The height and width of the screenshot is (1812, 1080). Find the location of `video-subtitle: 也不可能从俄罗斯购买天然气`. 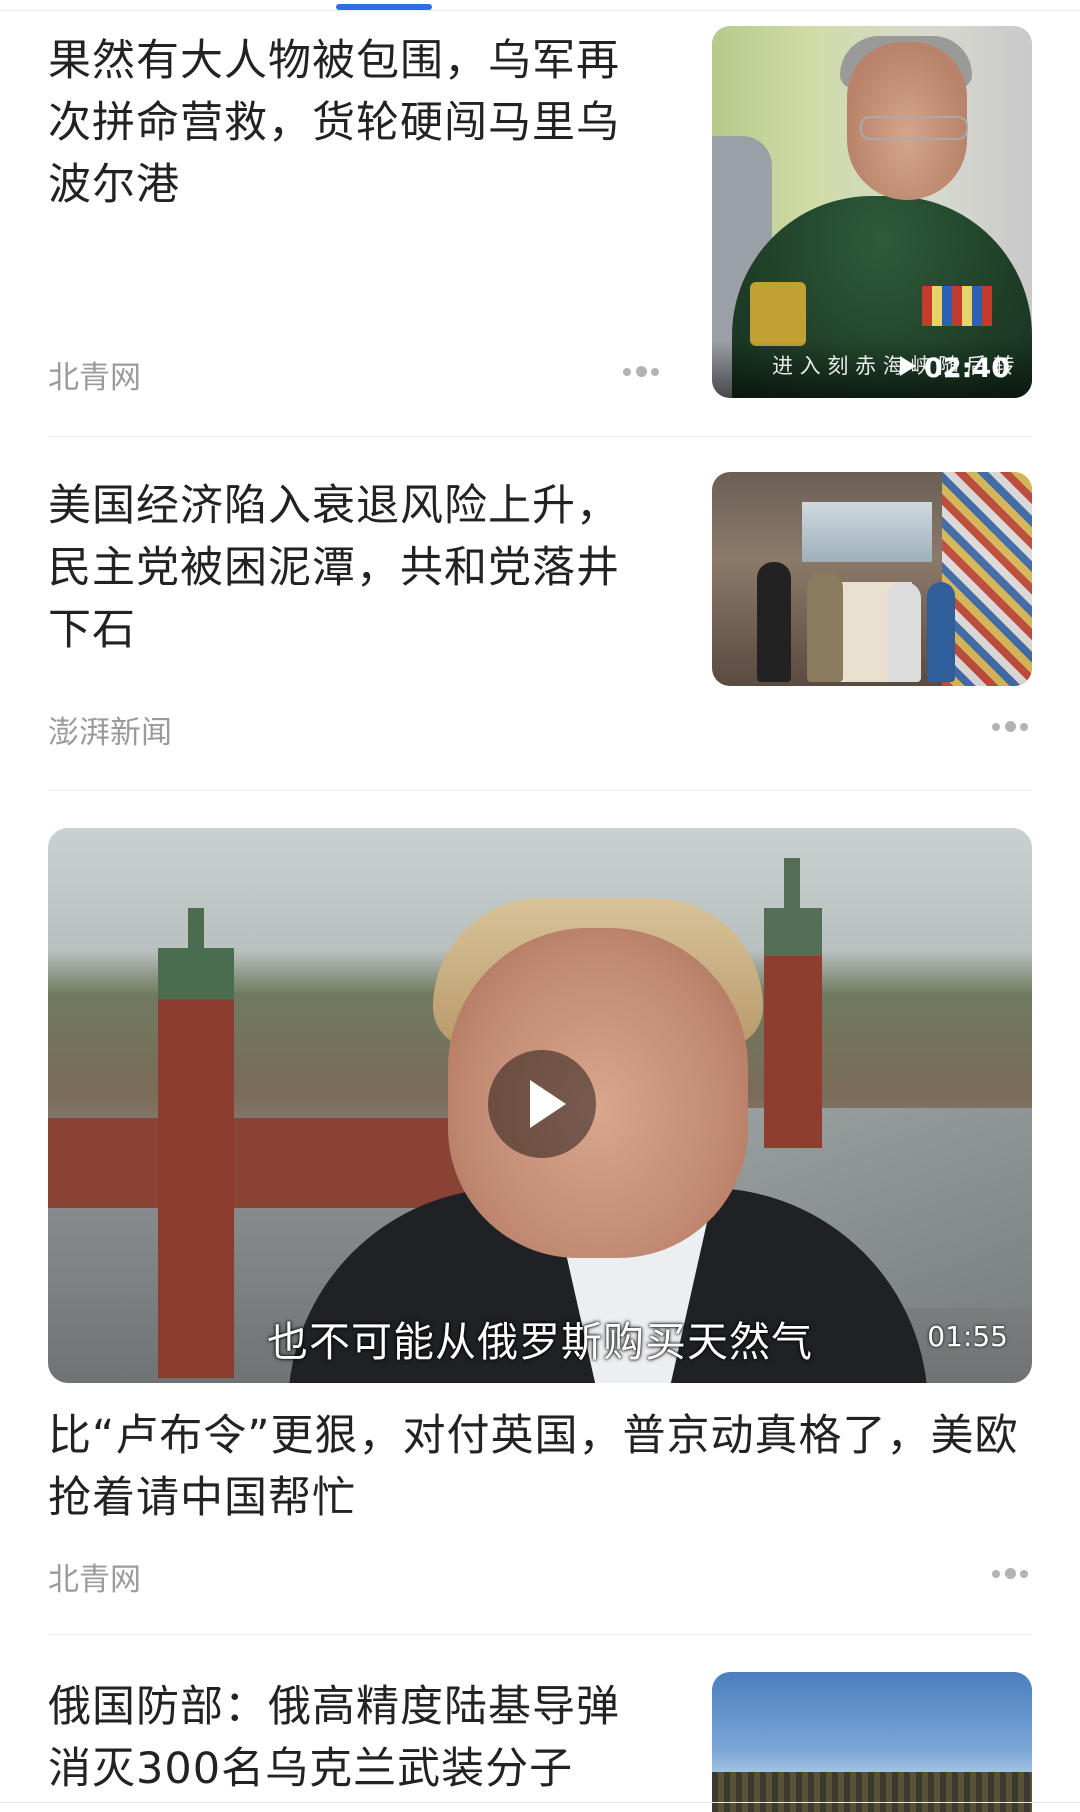

video-subtitle: 也不可能从俄罗斯购买天然气 is located at coordinates (540, 1342).